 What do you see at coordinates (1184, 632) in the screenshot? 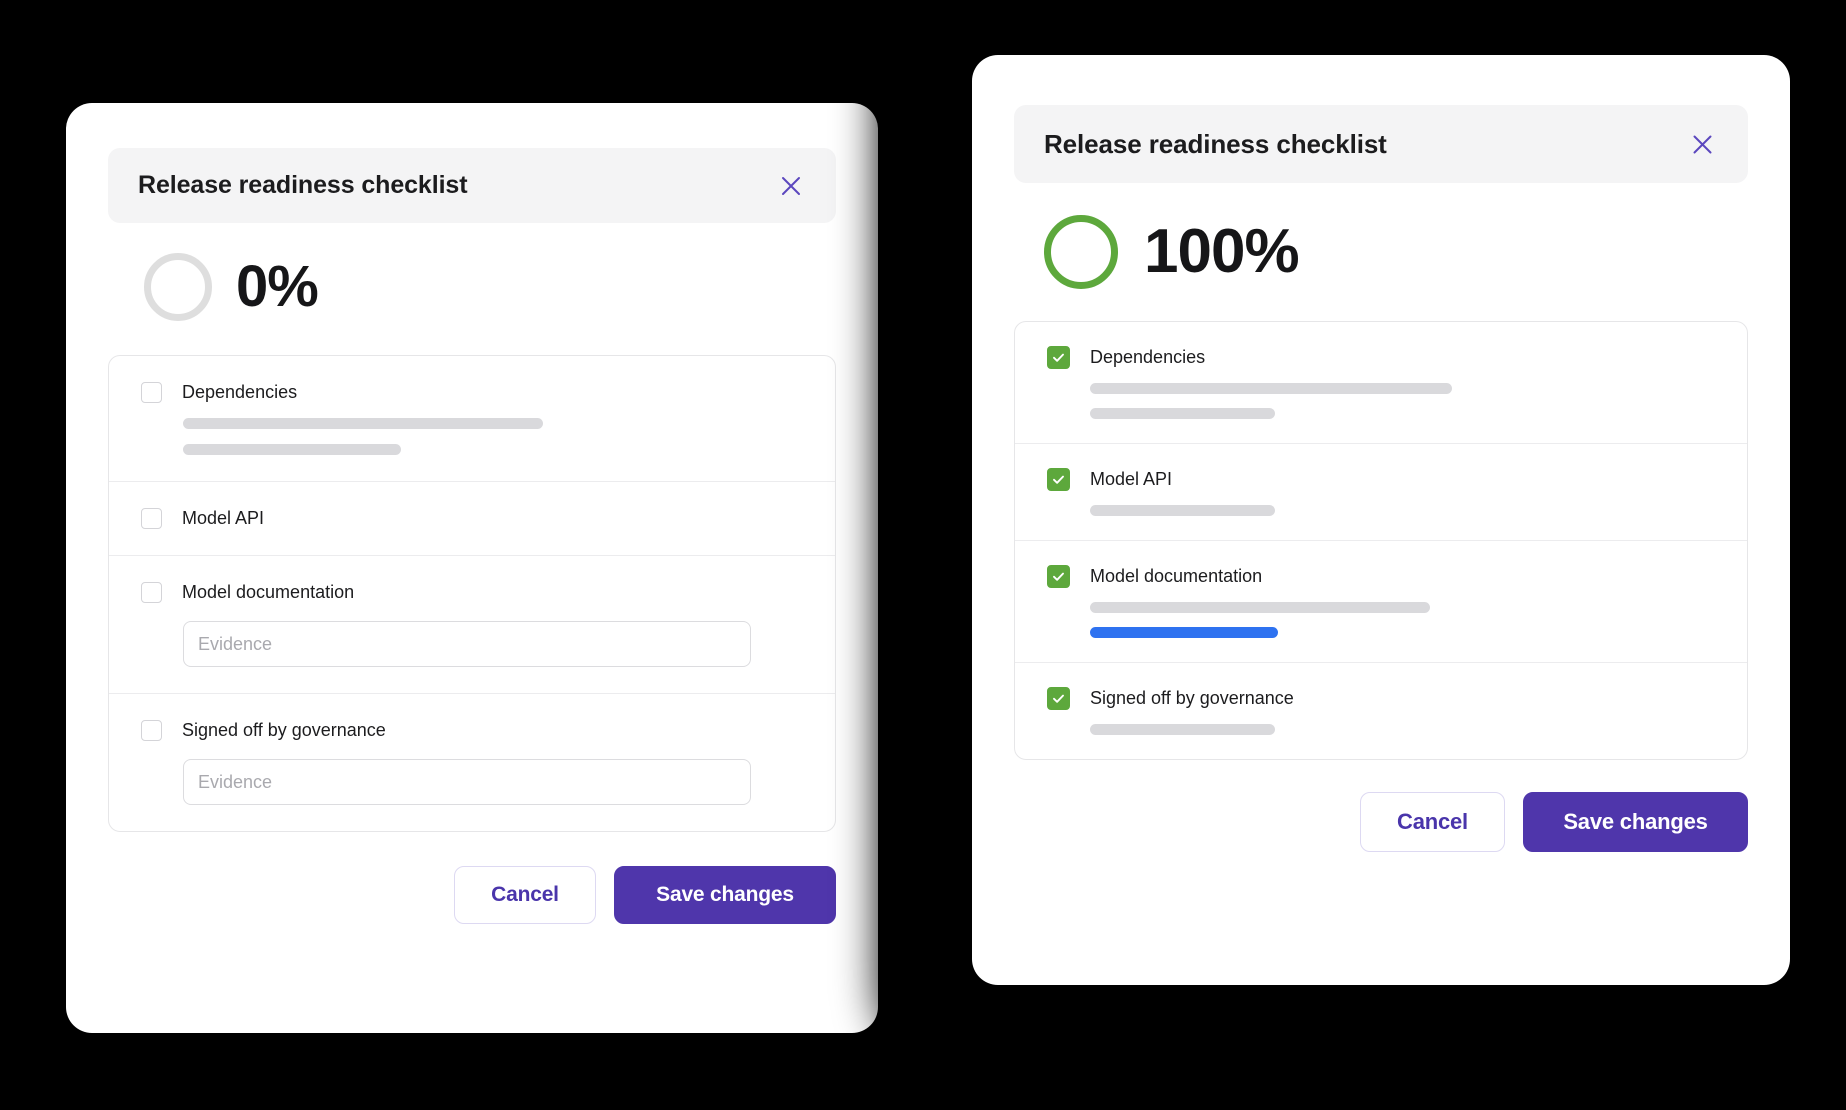
I see `progress-bar-fill` at bounding box center [1184, 632].